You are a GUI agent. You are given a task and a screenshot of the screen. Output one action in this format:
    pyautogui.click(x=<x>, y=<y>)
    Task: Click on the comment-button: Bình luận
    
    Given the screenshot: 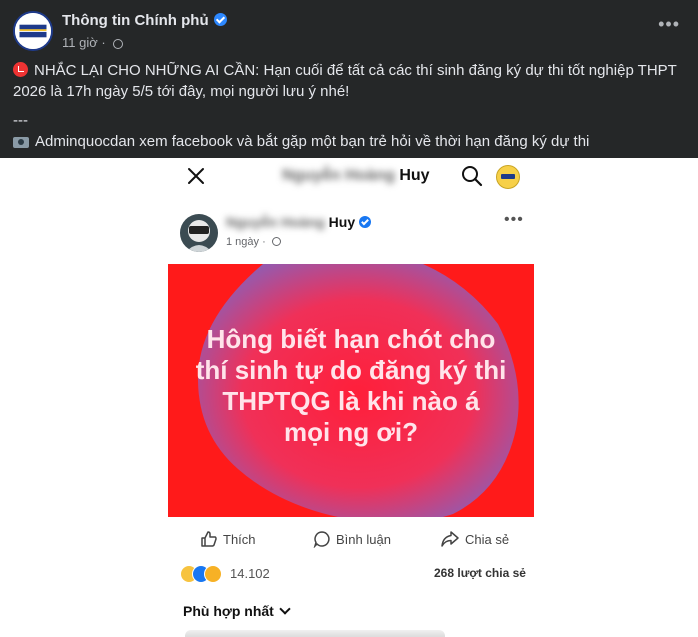 What is the action you would take?
    pyautogui.click(x=352, y=539)
    